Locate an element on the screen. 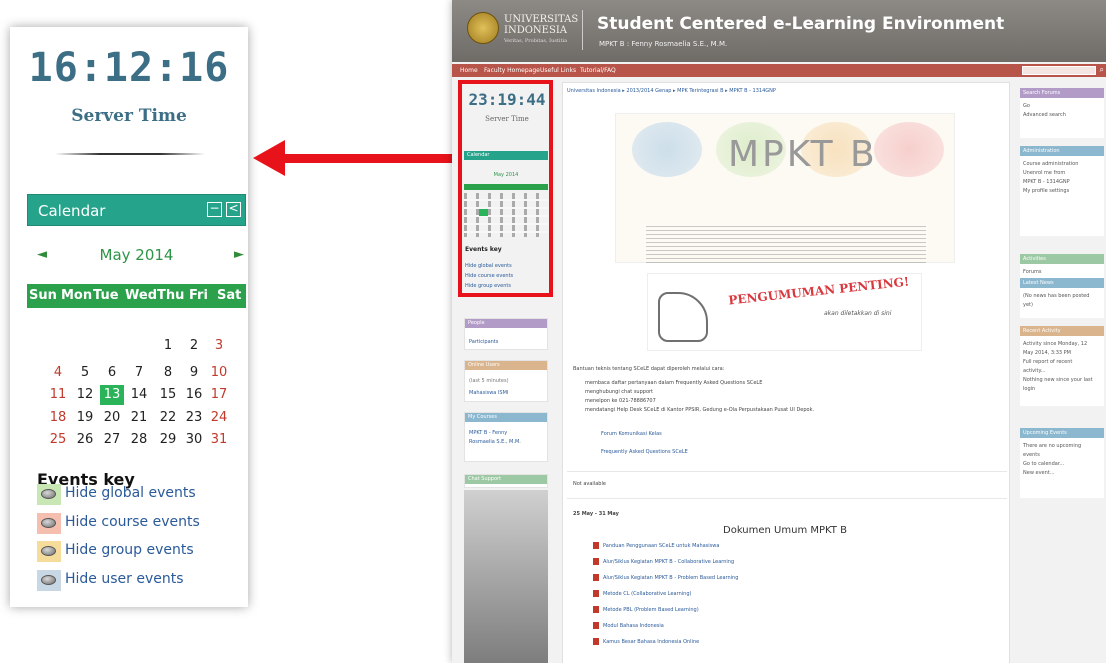  block-title: Search Forums is located at coordinates (1062, 93).